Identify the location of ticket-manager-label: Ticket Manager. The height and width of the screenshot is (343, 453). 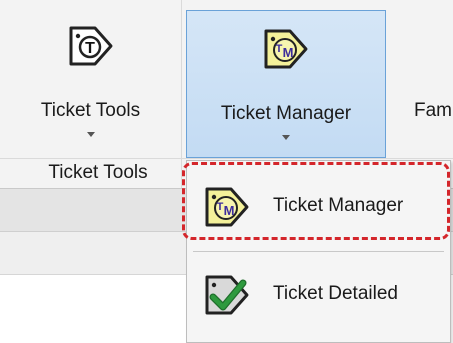
(286, 113).